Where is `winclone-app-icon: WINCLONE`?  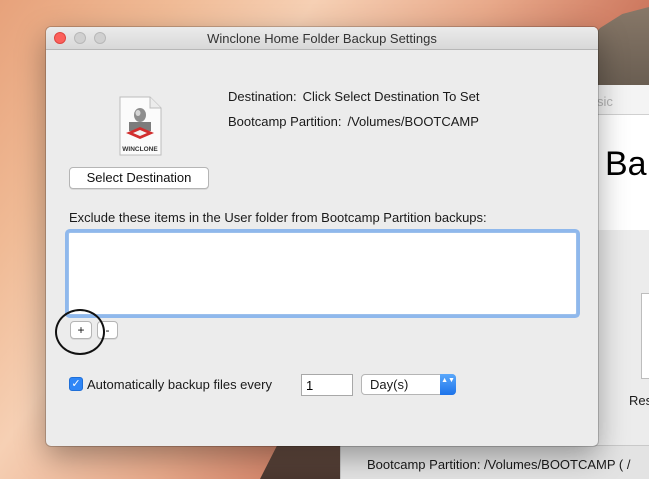
winclone-app-icon: WINCLONE is located at coordinates (140, 126).